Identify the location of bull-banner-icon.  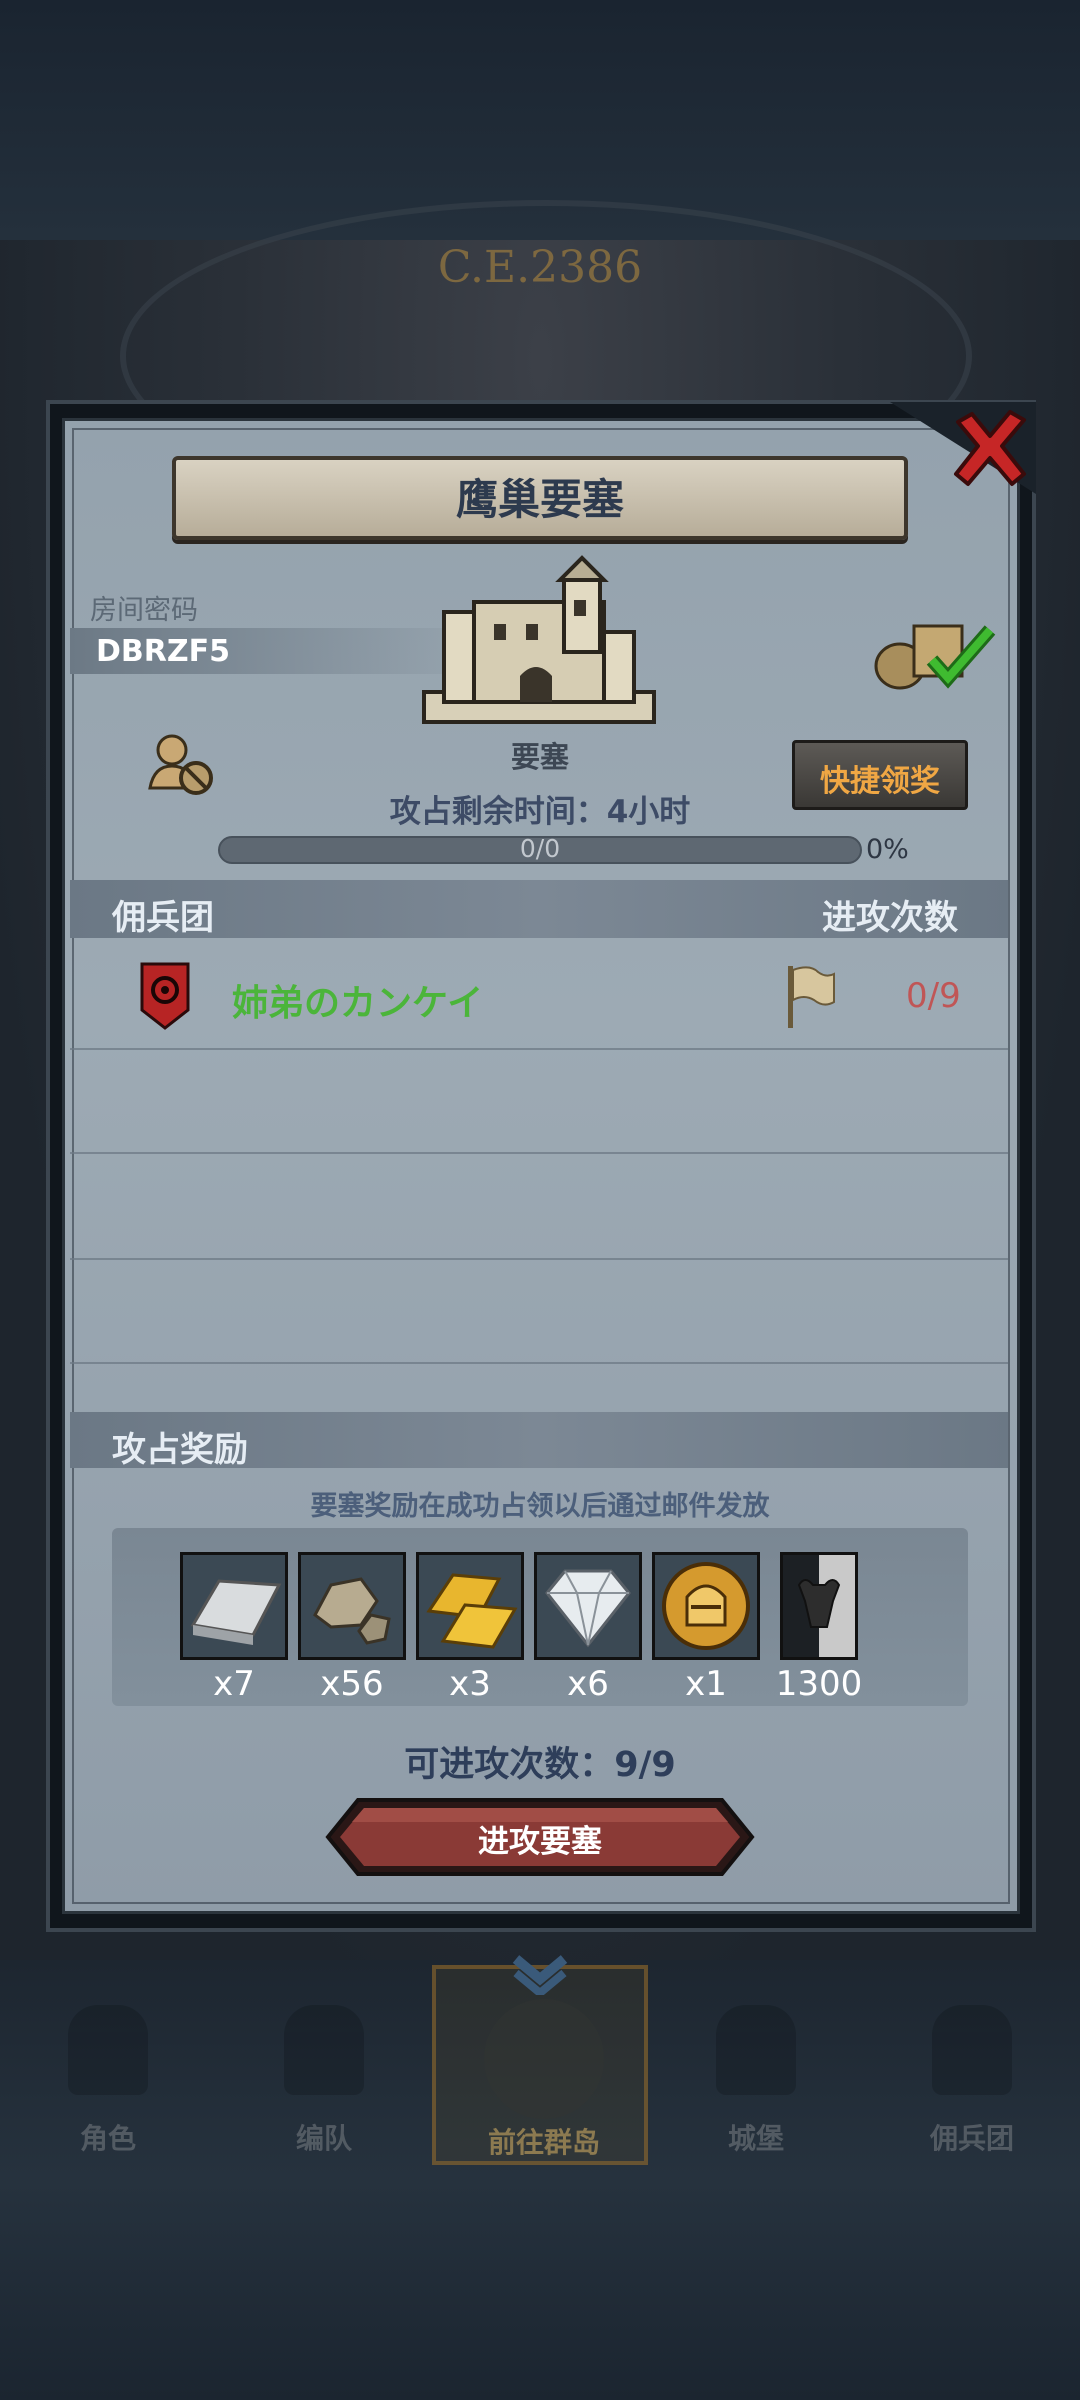
(819, 1606).